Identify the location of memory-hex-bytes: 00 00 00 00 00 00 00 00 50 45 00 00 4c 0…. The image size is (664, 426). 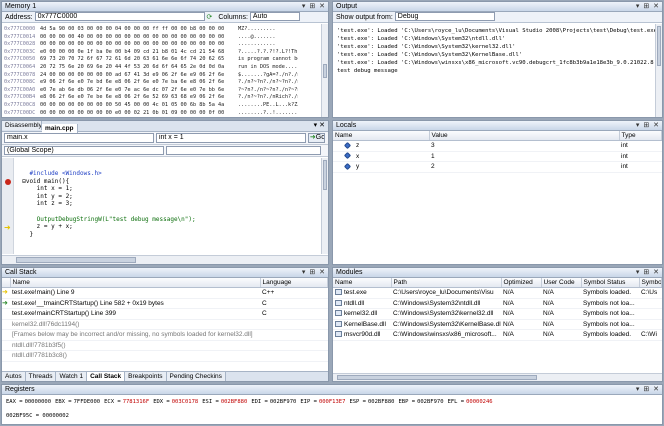
(139, 106).